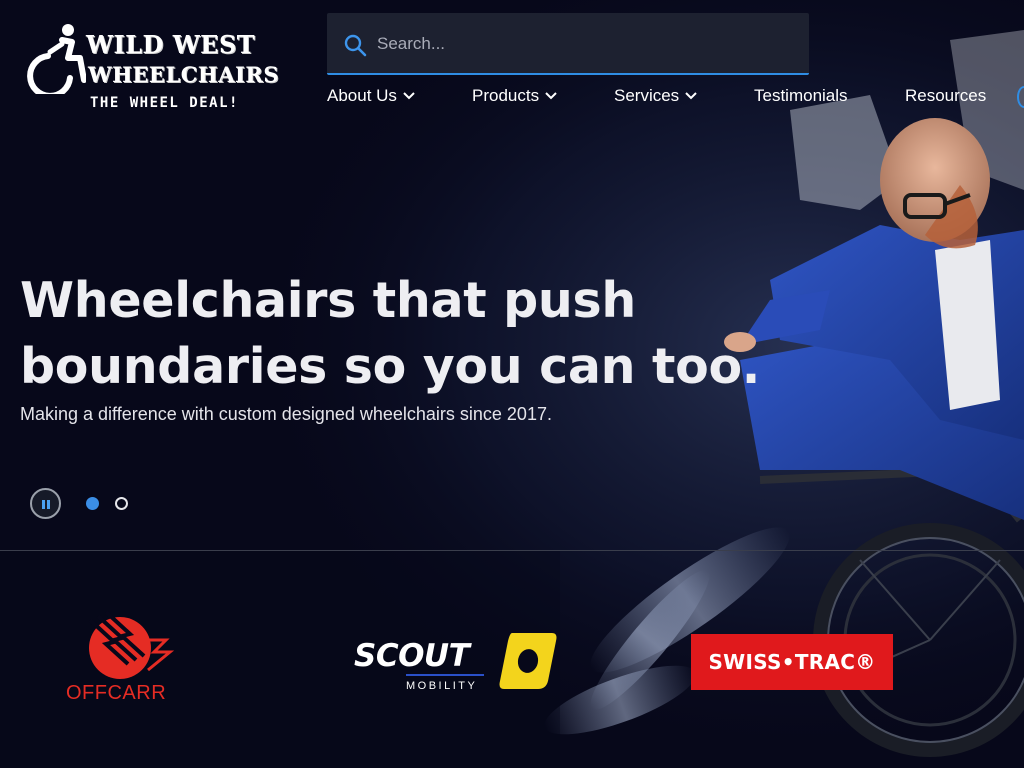 The width and height of the screenshot is (1024, 768). Describe the element at coordinates (445, 675) in the screenshot. I see `scout-underline` at that location.